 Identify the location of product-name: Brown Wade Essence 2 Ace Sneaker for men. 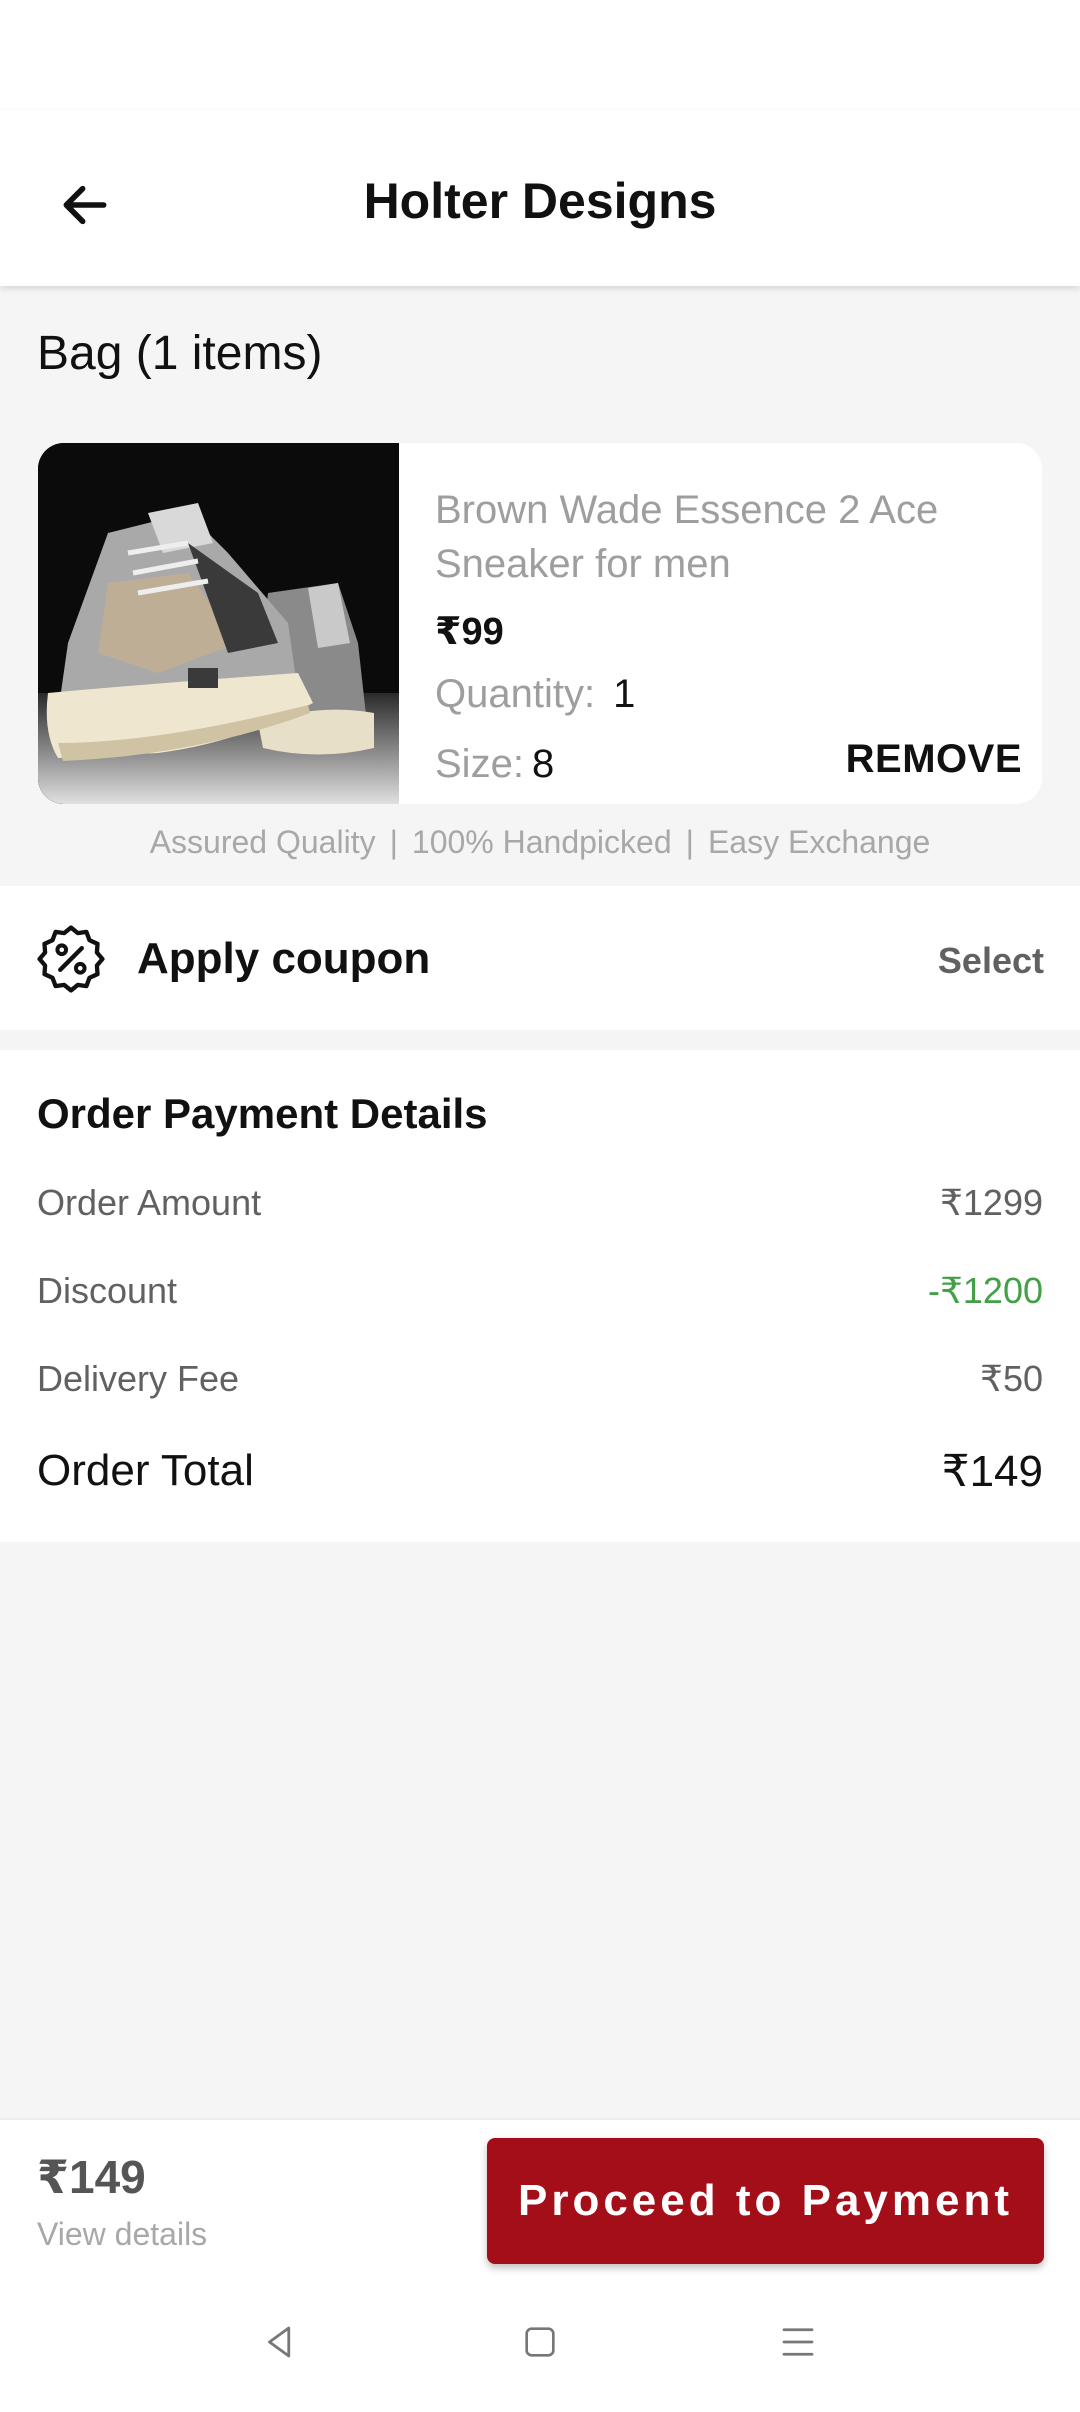
(715, 537).